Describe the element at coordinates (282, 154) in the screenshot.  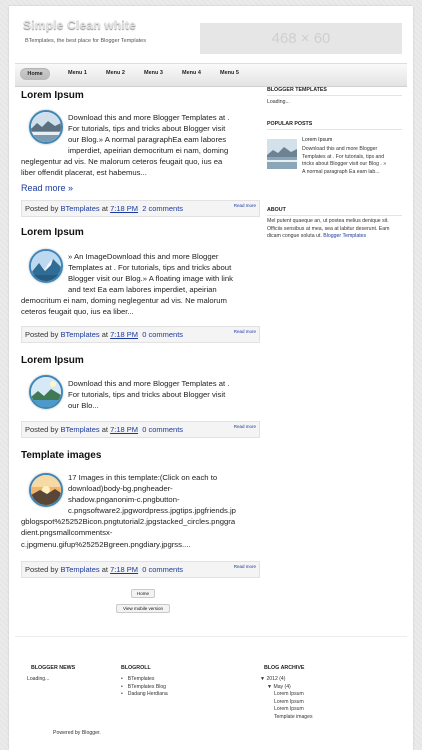
I see `popular-post-thumbnail` at that location.